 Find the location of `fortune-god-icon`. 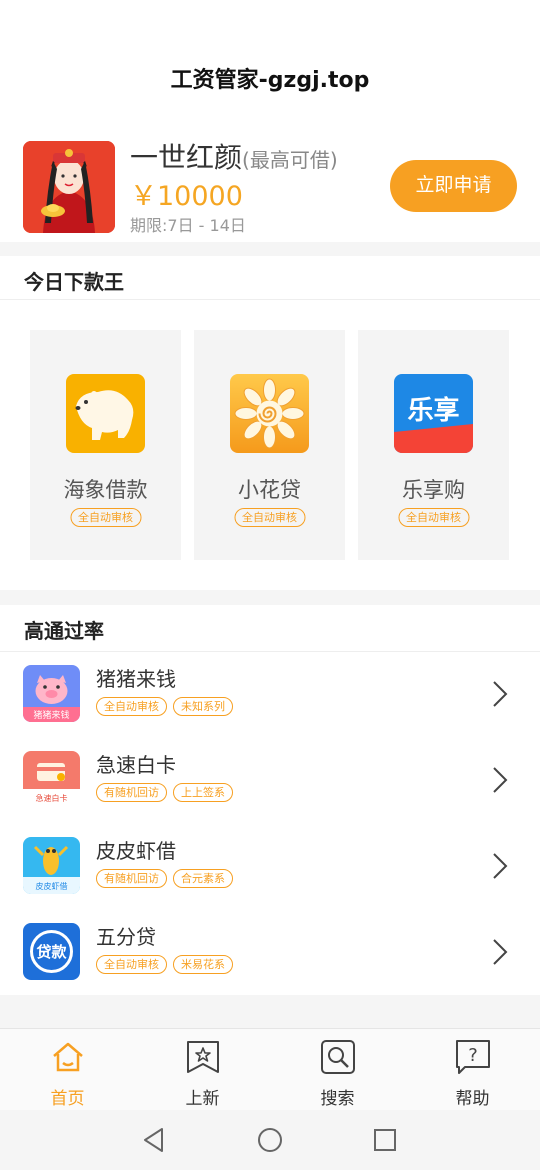

fortune-god-icon is located at coordinates (69, 187).